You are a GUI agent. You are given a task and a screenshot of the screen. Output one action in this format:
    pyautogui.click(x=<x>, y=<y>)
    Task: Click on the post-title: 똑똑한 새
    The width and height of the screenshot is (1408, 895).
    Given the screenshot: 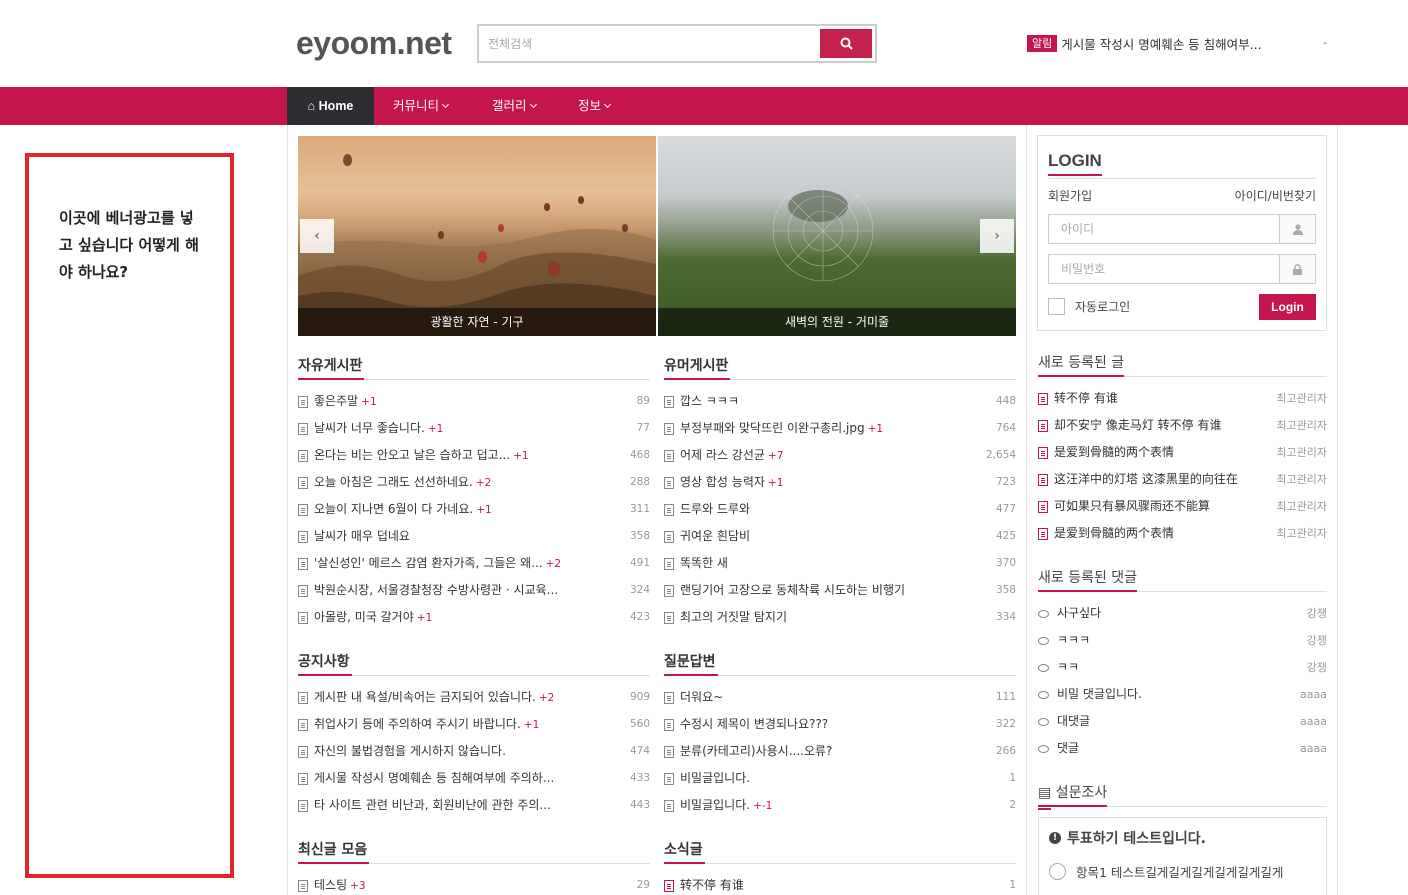 What is the action you would take?
    pyautogui.click(x=825, y=563)
    